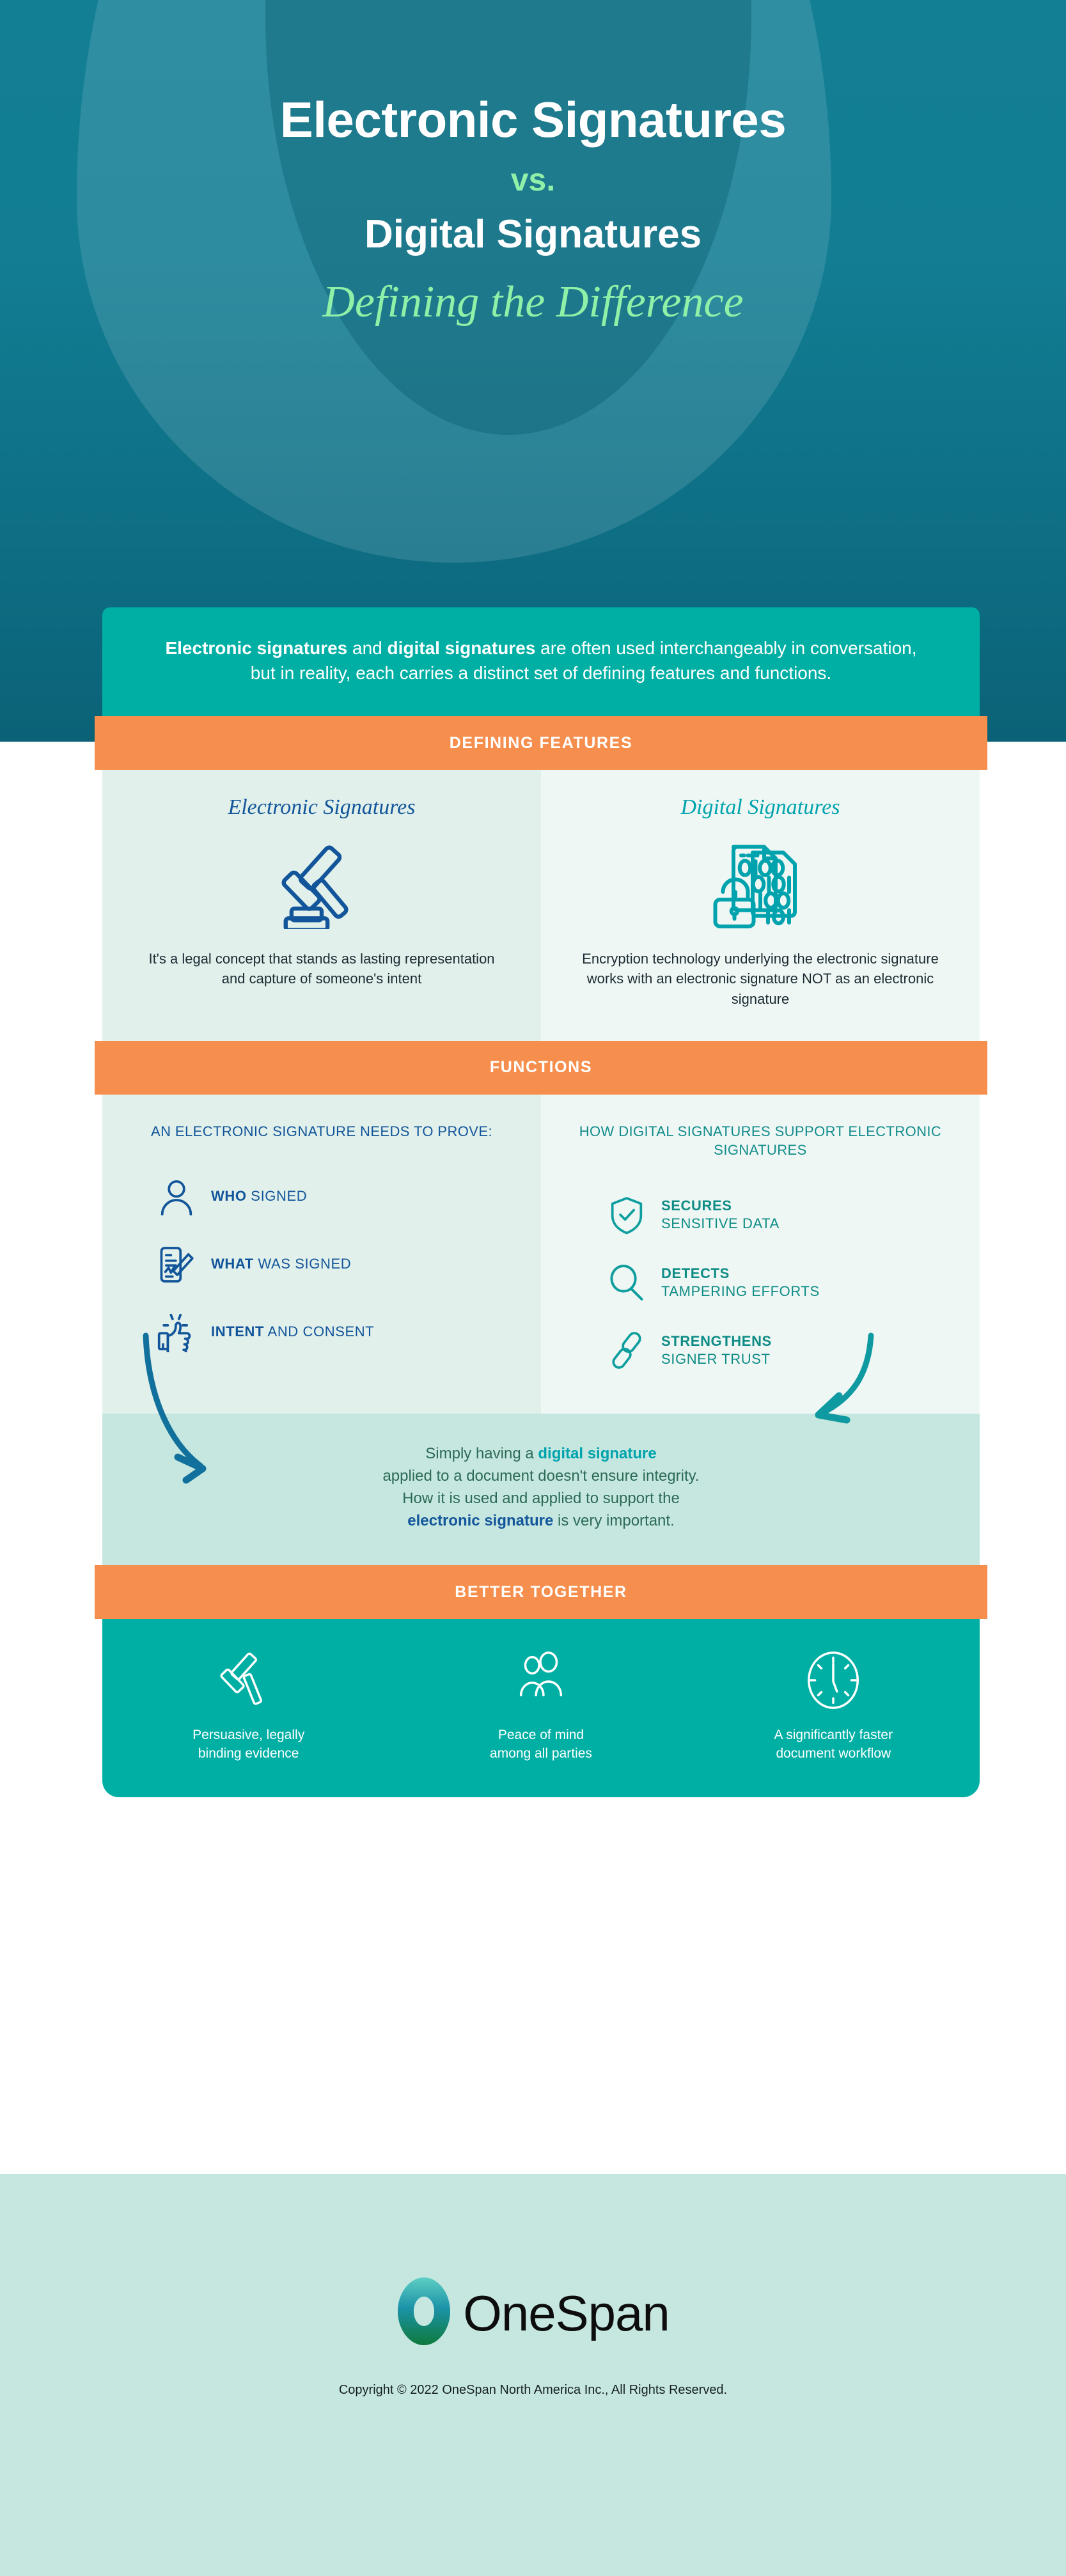  What do you see at coordinates (462, 648) in the screenshot?
I see `intro-bold-digital: digital signatures` at bounding box center [462, 648].